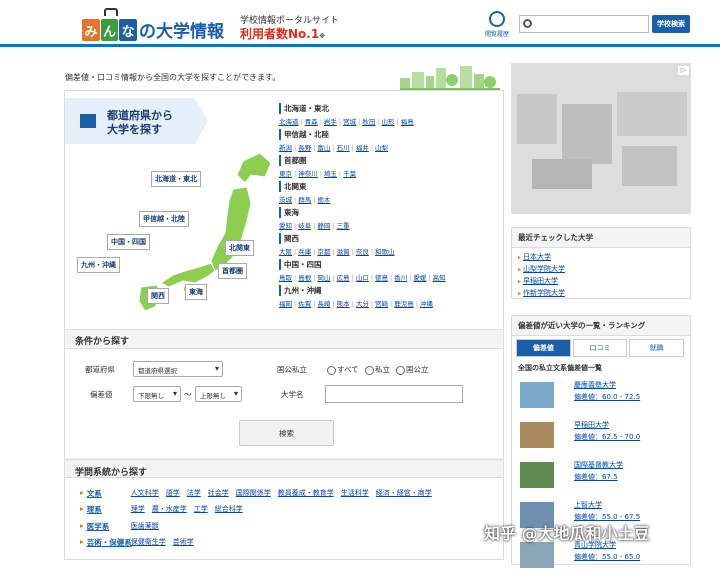 Image resolution: width=720 pixels, height=576 pixels. Describe the element at coordinates (426, 304) in the screenshot. I see `pref-link: 沖縄` at that location.